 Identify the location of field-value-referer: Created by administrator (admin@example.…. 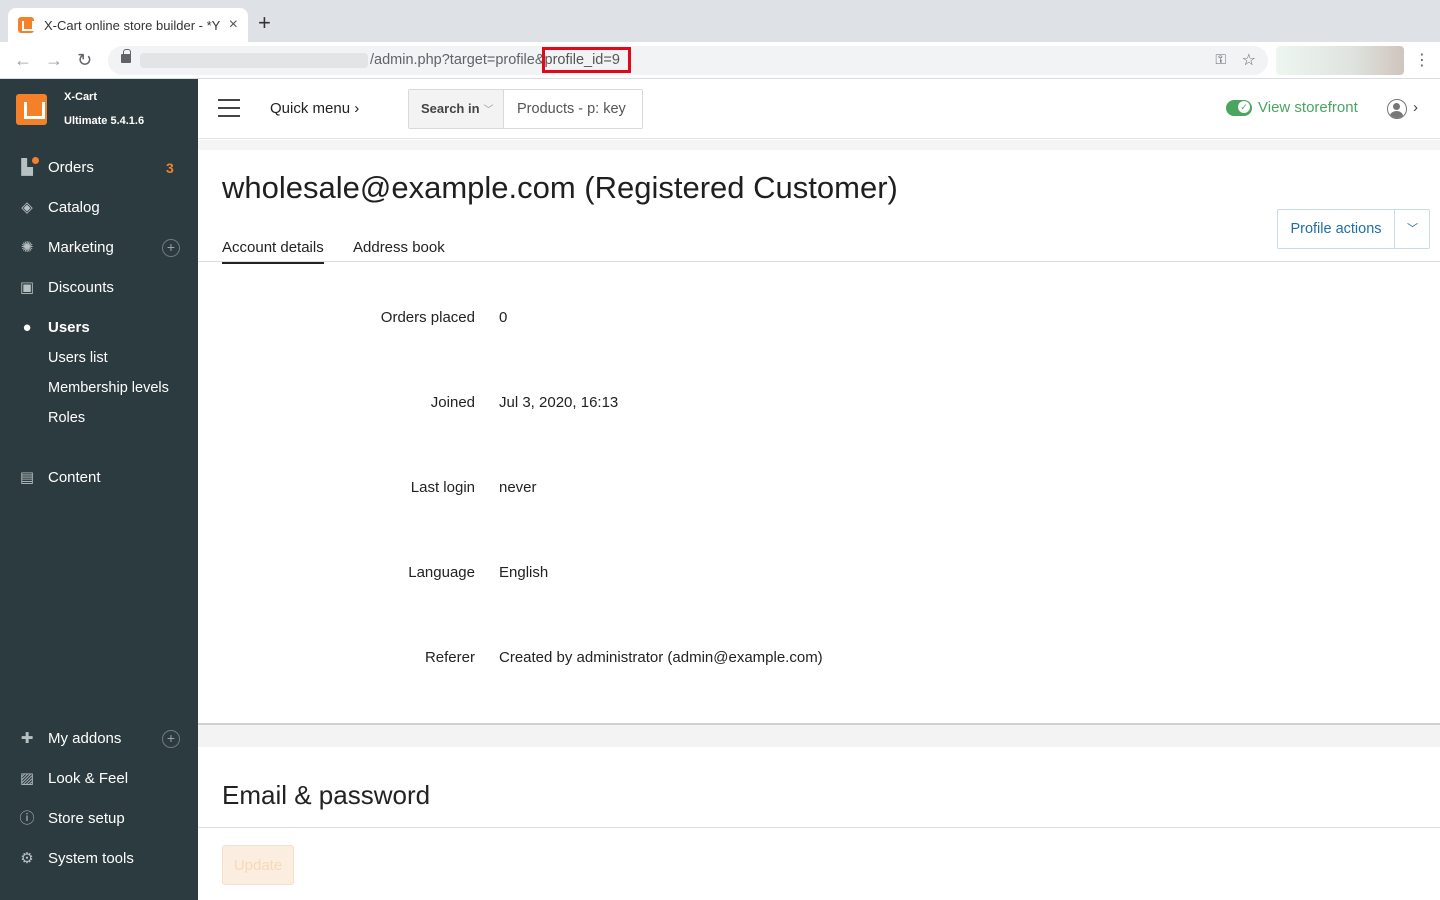
(661, 657).